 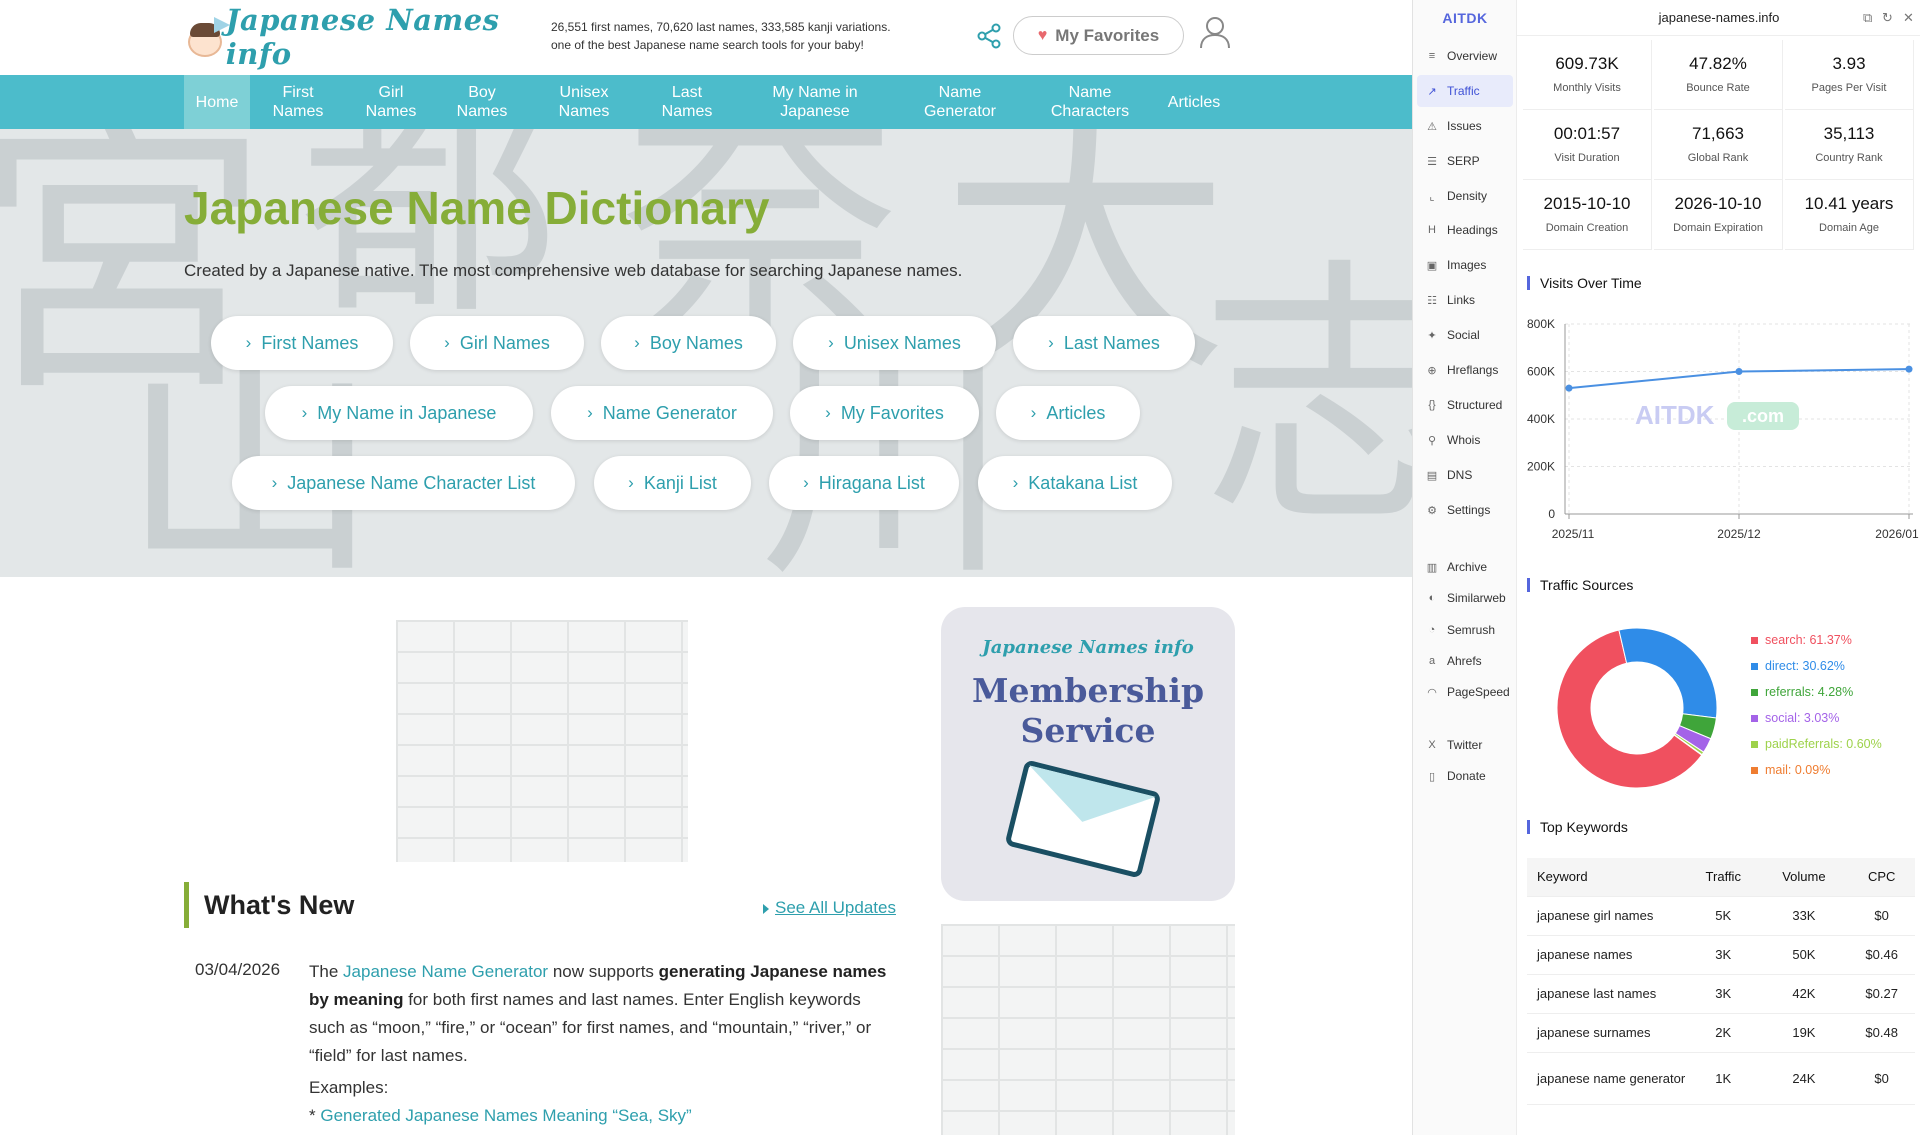 I want to click on sidebar-item-serp: ☰ SERP, so click(x=1465, y=161).